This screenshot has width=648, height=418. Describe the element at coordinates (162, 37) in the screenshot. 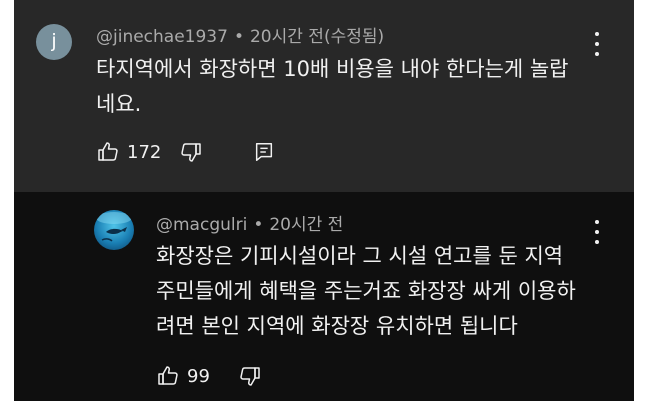

I see `author-name: @jinechae1937` at that location.